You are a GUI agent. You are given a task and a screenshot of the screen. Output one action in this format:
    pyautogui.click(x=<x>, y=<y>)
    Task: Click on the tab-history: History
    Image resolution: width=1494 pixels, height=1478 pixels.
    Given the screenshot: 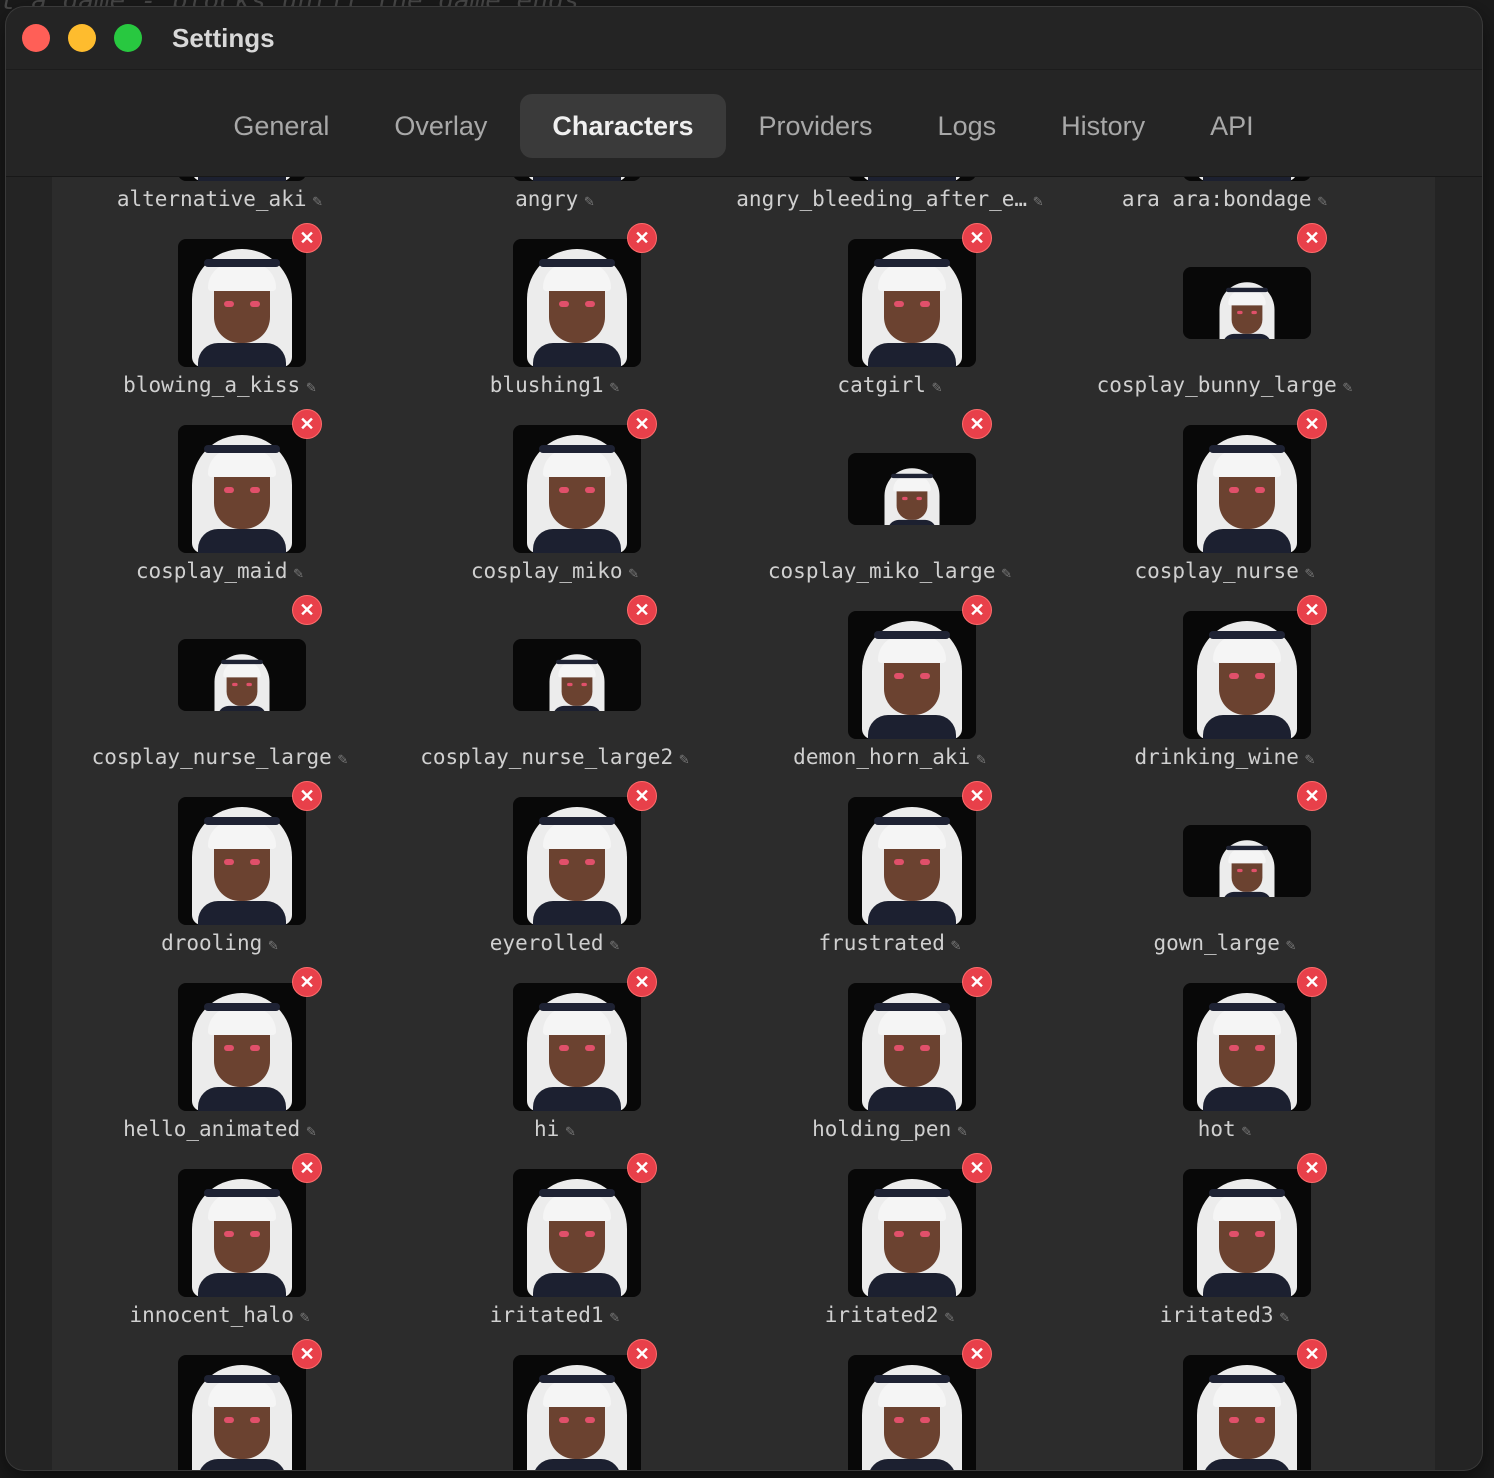 What is the action you would take?
    pyautogui.click(x=1103, y=126)
    